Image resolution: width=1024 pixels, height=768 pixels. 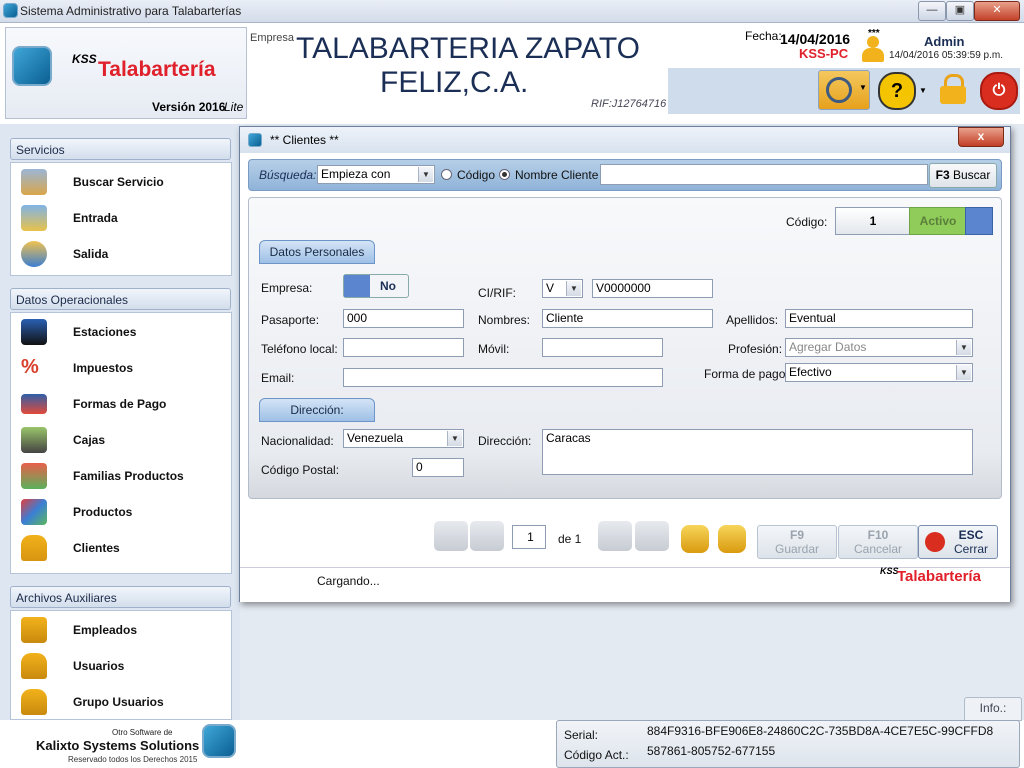 What do you see at coordinates (997, 11) in the screenshot?
I see `window-close-button: ✕` at bounding box center [997, 11].